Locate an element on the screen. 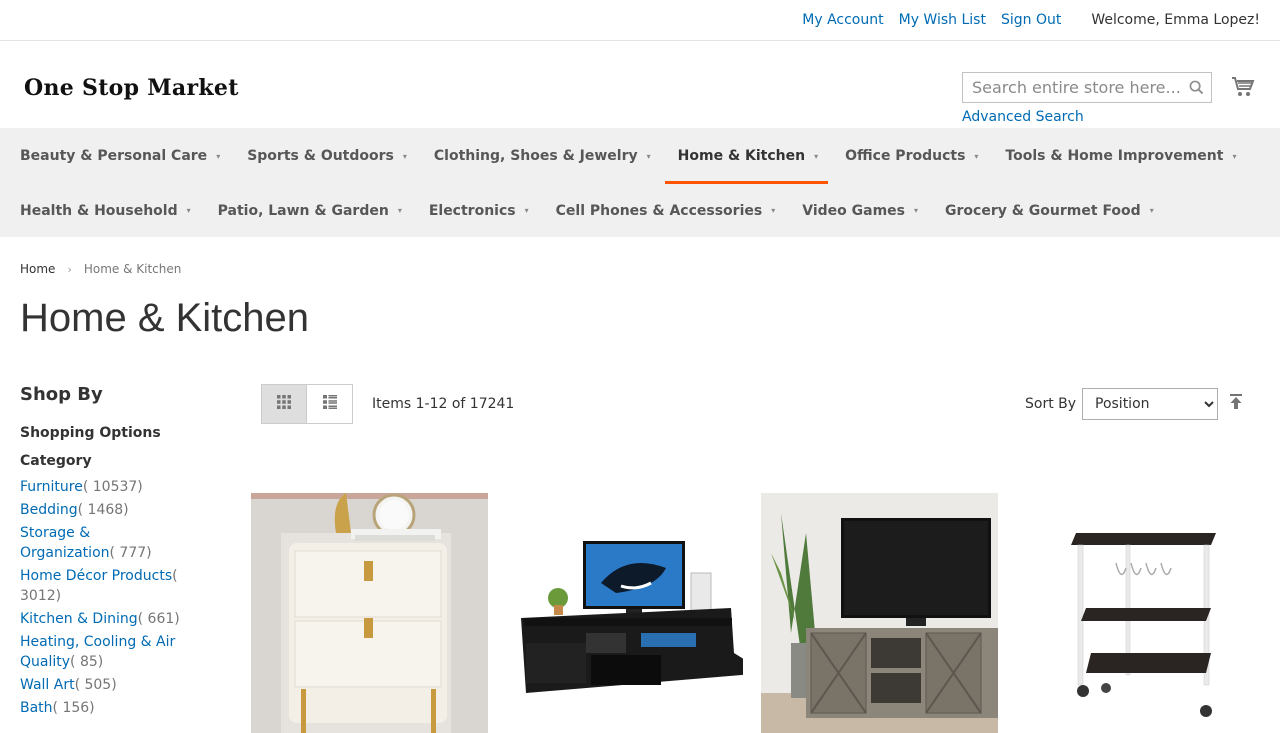  grid-icon is located at coordinates (284, 404).